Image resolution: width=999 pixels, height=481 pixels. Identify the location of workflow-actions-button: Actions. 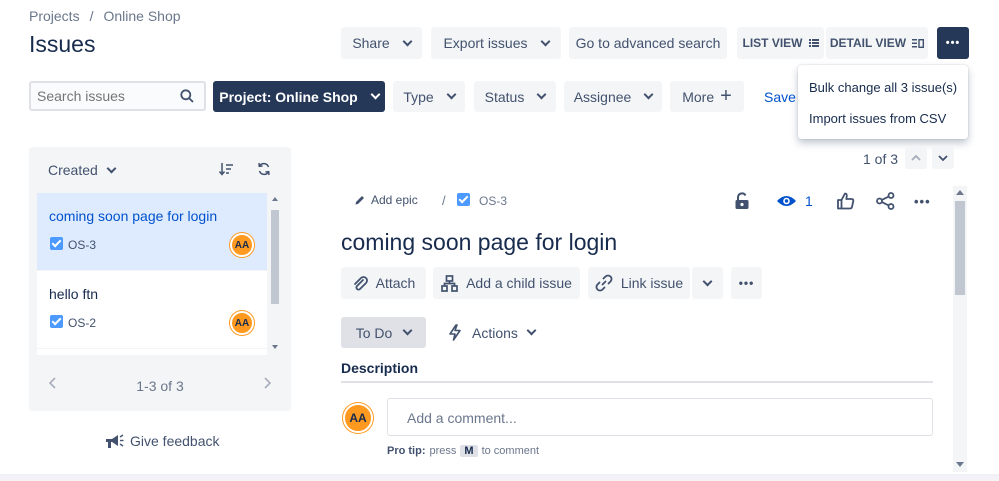
(492, 332).